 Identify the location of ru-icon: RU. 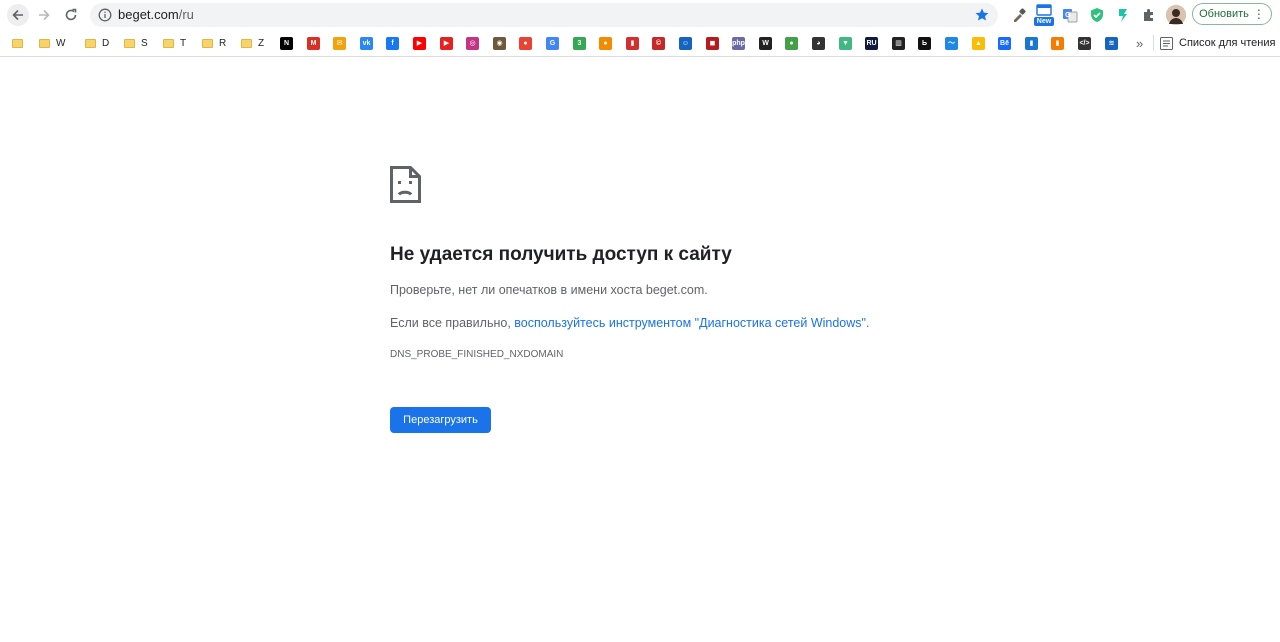
(871, 43).